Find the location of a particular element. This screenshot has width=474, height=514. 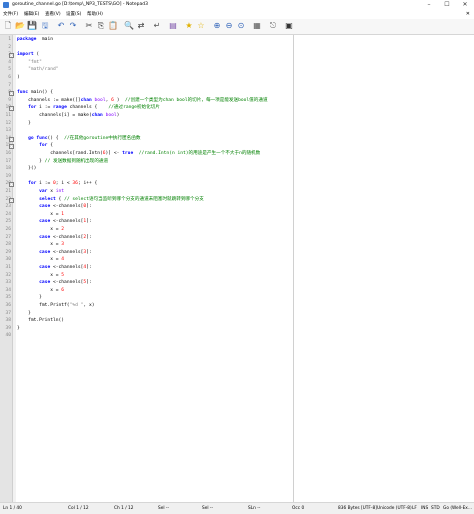

code-line: 2 is located at coordinates (237, 48).